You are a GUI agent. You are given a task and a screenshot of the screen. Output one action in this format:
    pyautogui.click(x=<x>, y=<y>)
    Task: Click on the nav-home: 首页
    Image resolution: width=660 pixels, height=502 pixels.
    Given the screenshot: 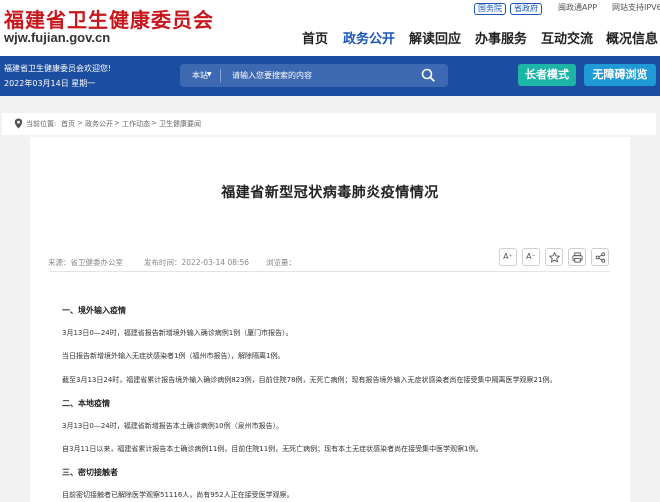 What is the action you would take?
    pyautogui.click(x=315, y=37)
    